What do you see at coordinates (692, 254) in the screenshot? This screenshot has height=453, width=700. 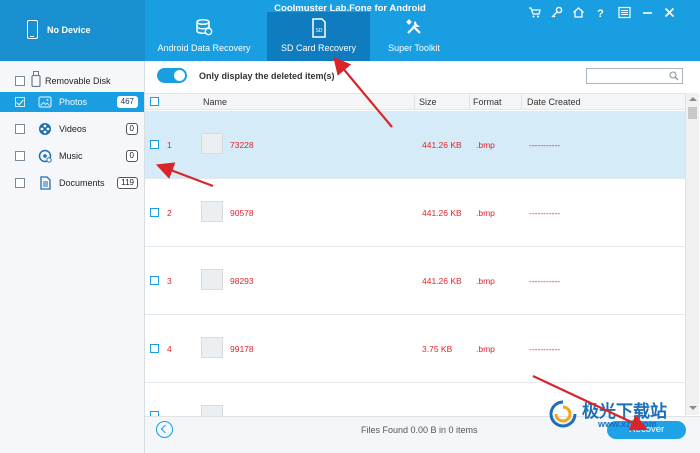 I see `vertical-scrollbar` at bounding box center [692, 254].